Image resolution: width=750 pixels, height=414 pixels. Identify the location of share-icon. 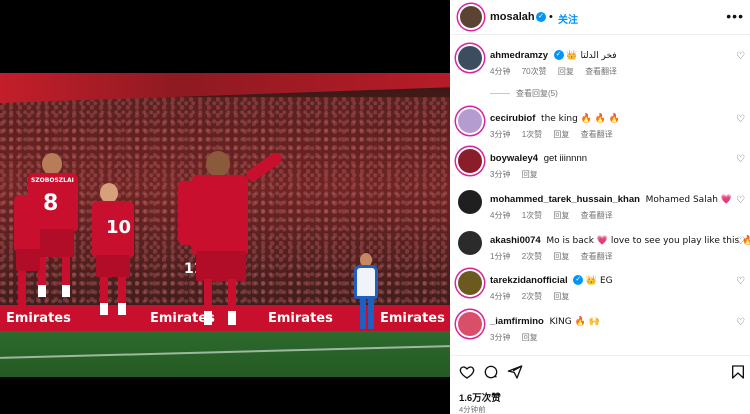
(515, 372).